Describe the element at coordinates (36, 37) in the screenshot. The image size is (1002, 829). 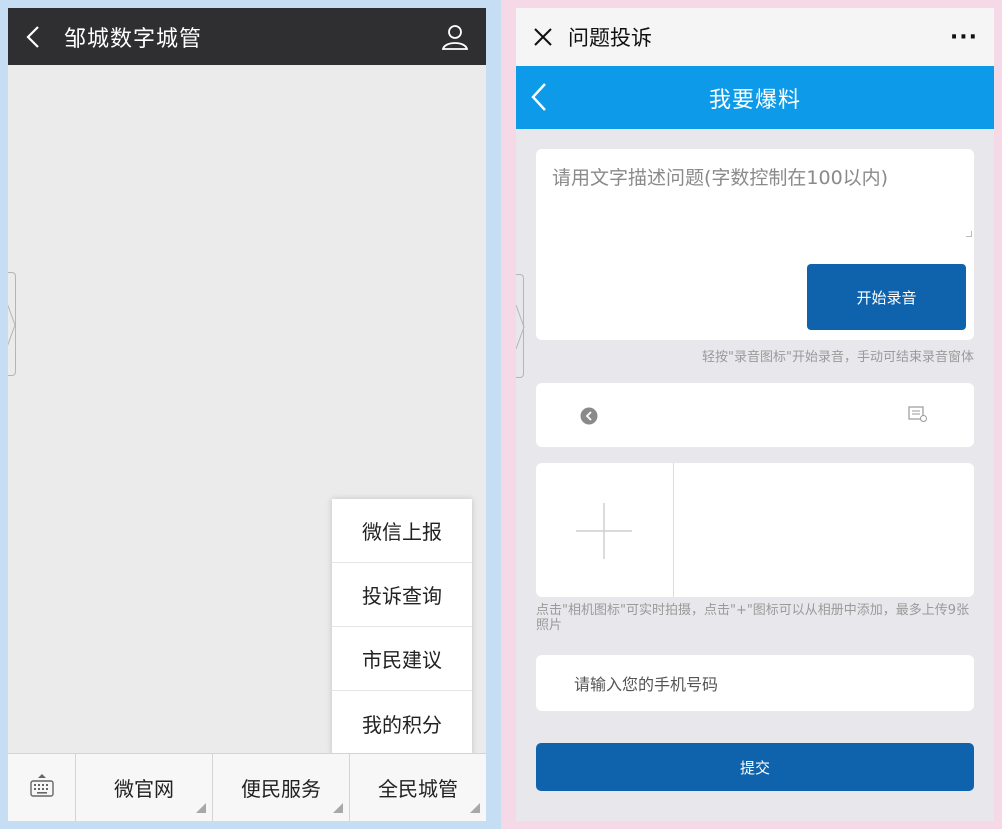
I see `back-chevron-icon` at that location.